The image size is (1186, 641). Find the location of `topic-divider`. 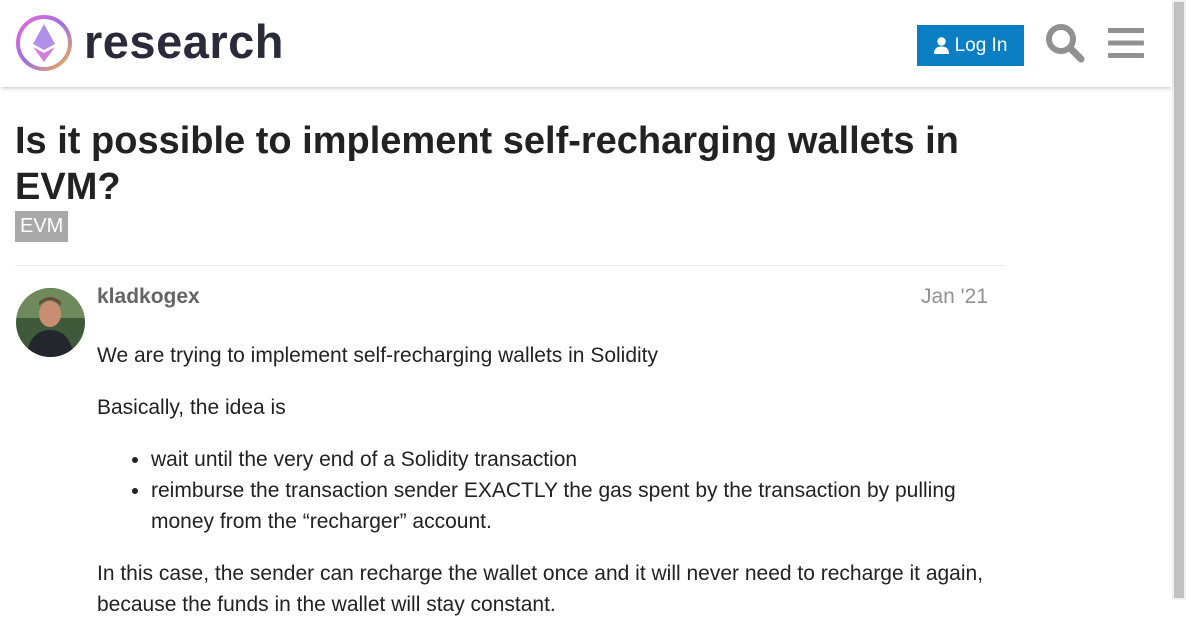

topic-divider is located at coordinates (510, 265).